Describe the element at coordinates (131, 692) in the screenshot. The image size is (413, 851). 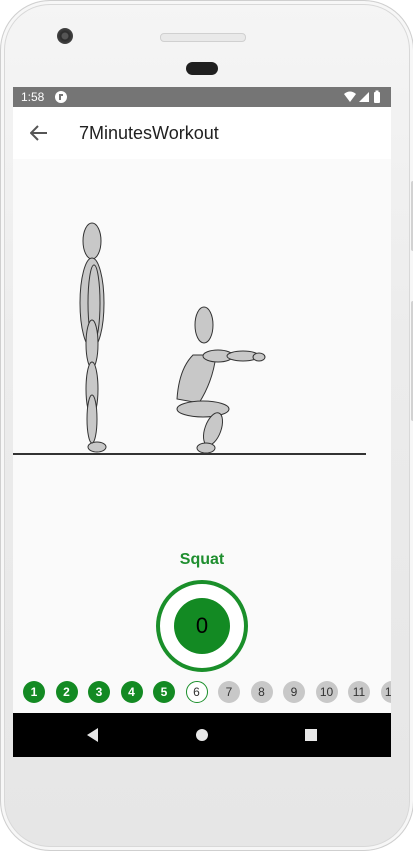
I see `progress-step: 4` at that location.